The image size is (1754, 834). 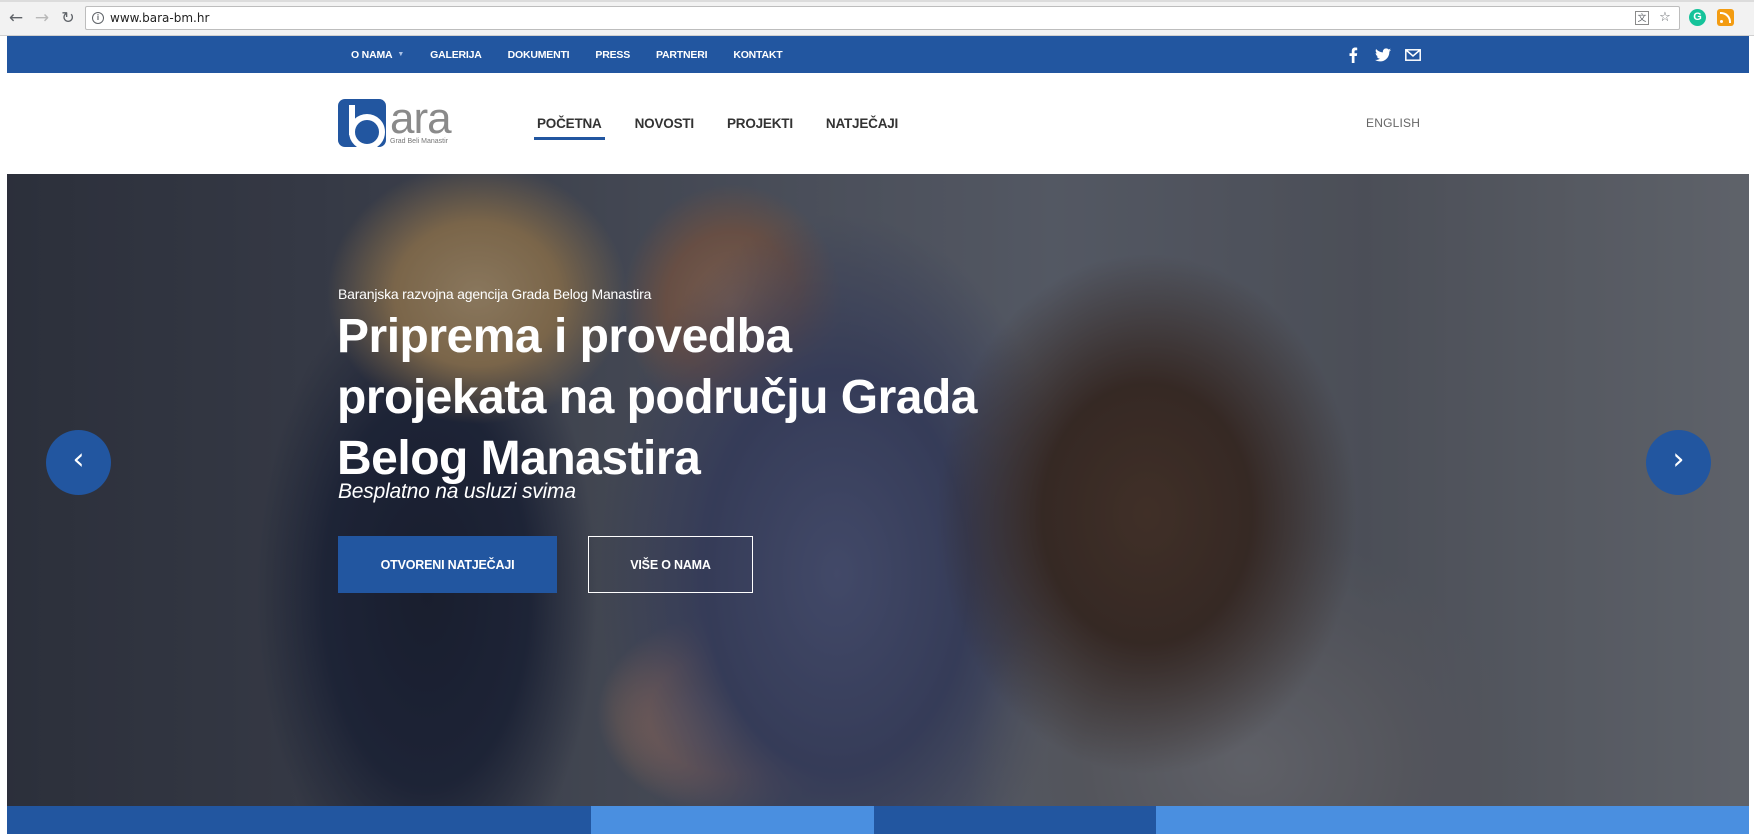 I want to click on top-nav-item-galerija: GALERIJA, so click(x=456, y=55).